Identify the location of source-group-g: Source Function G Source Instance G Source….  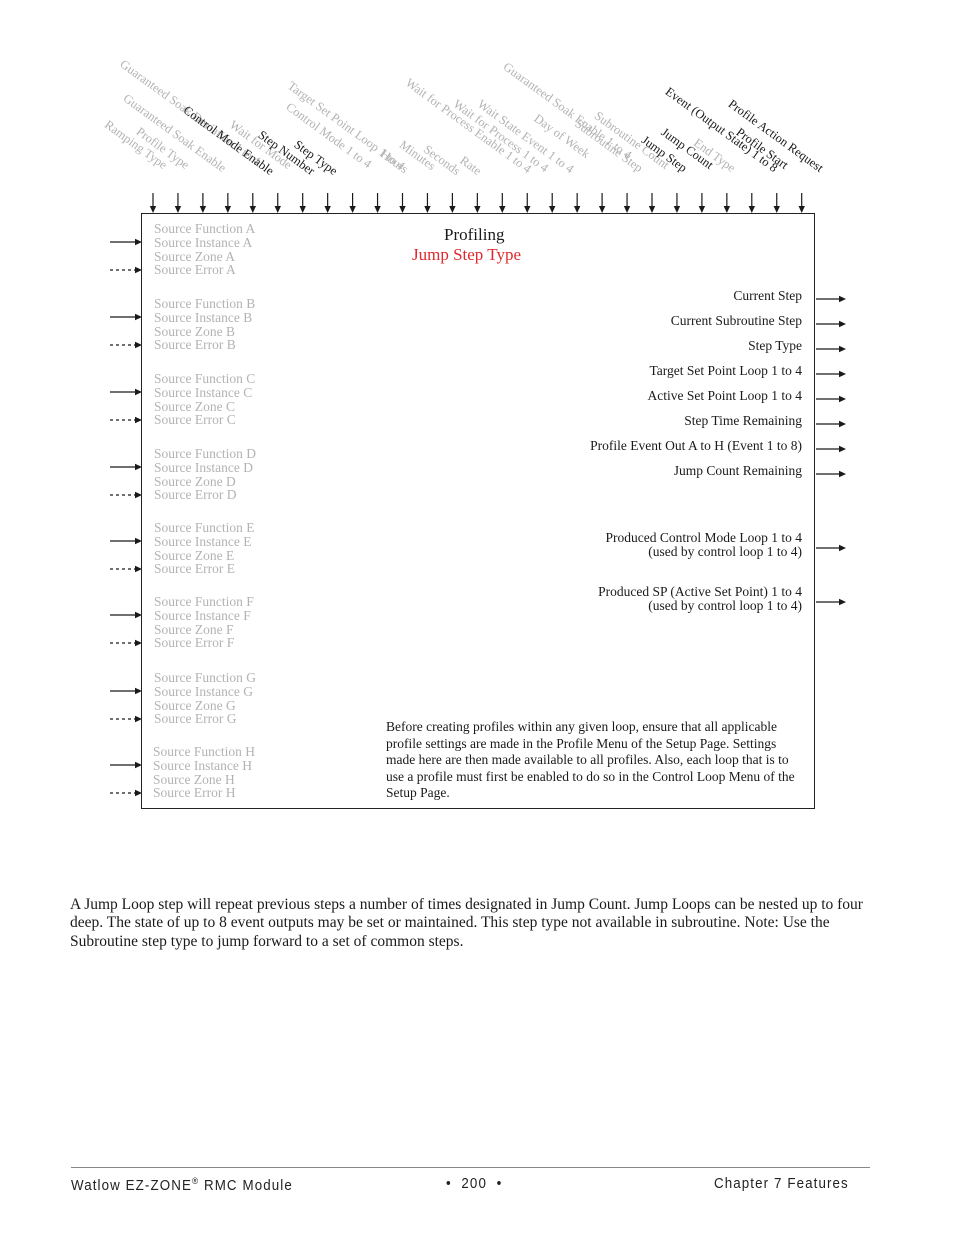
(205, 698).